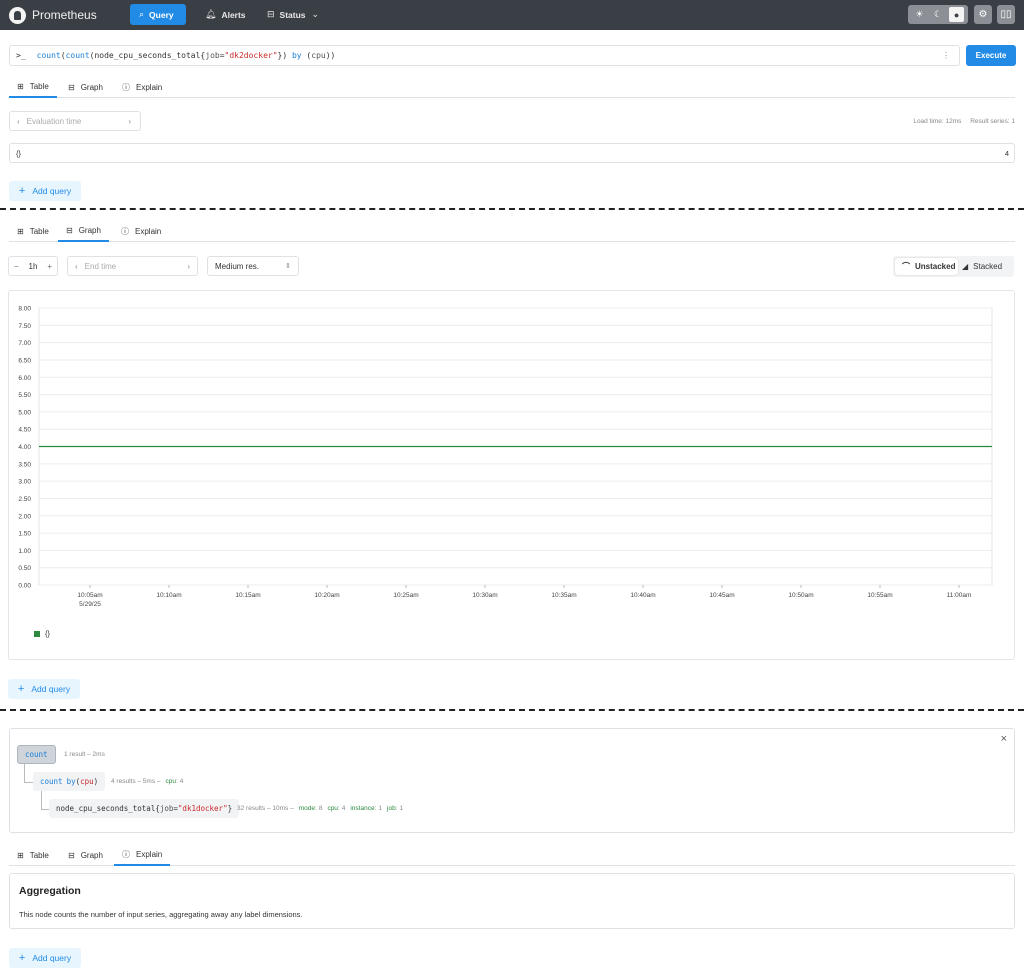 This screenshot has height=978, width=1024. Describe the element at coordinates (284, 55) in the screenshot. I see `expression-token: })` at that location.